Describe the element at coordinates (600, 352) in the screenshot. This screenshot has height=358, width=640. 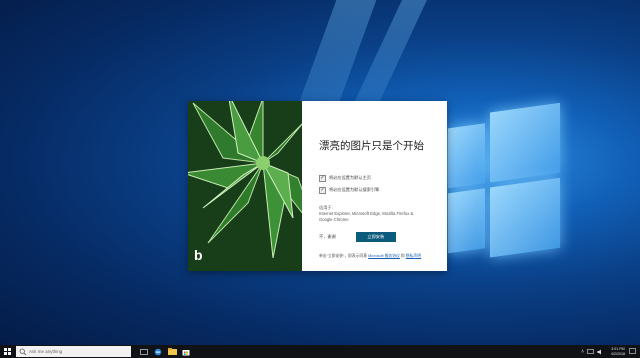
I see `volume-icon` at that location.